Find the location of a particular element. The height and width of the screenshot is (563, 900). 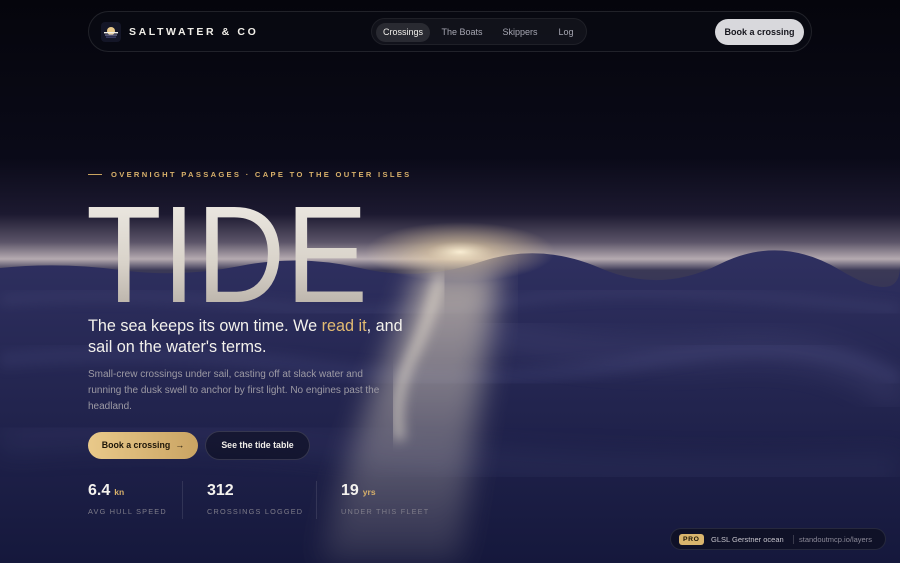

stat-value: 6.4 is located at coordinates (99, 490).